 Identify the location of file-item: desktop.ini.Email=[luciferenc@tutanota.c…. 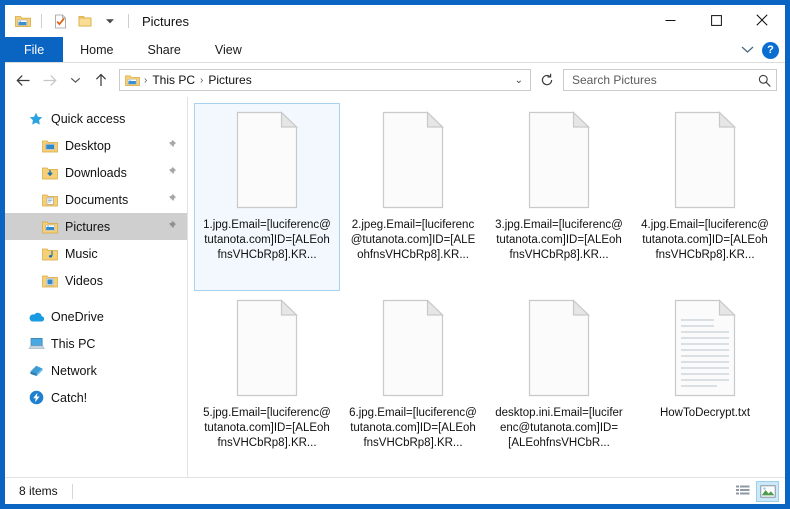
(559, 384).